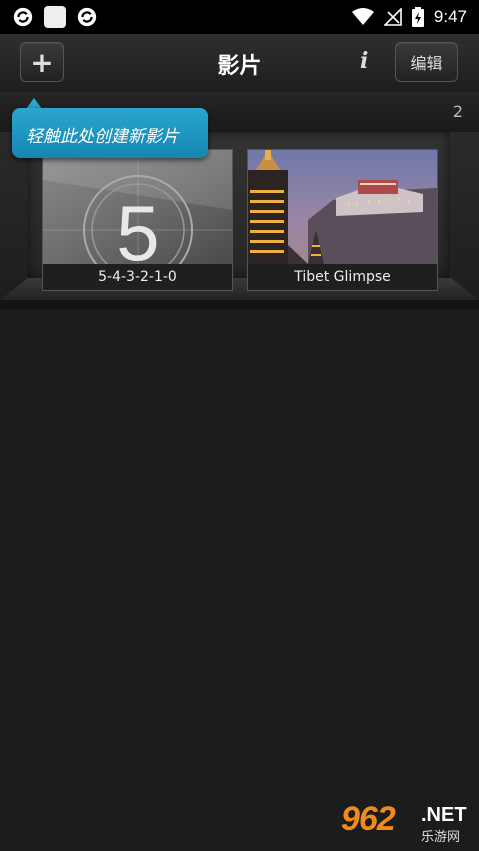  Describe the element at coordinates (55, 17) in the screenshot. I see `notification-square-icon` at that location.